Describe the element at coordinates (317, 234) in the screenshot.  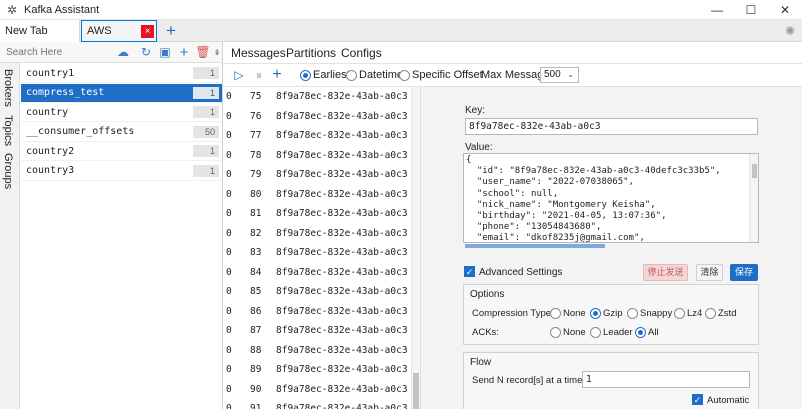
I see `message-row: 0 82 8f9a78ec-832e-43ab-a0c3` at that location.